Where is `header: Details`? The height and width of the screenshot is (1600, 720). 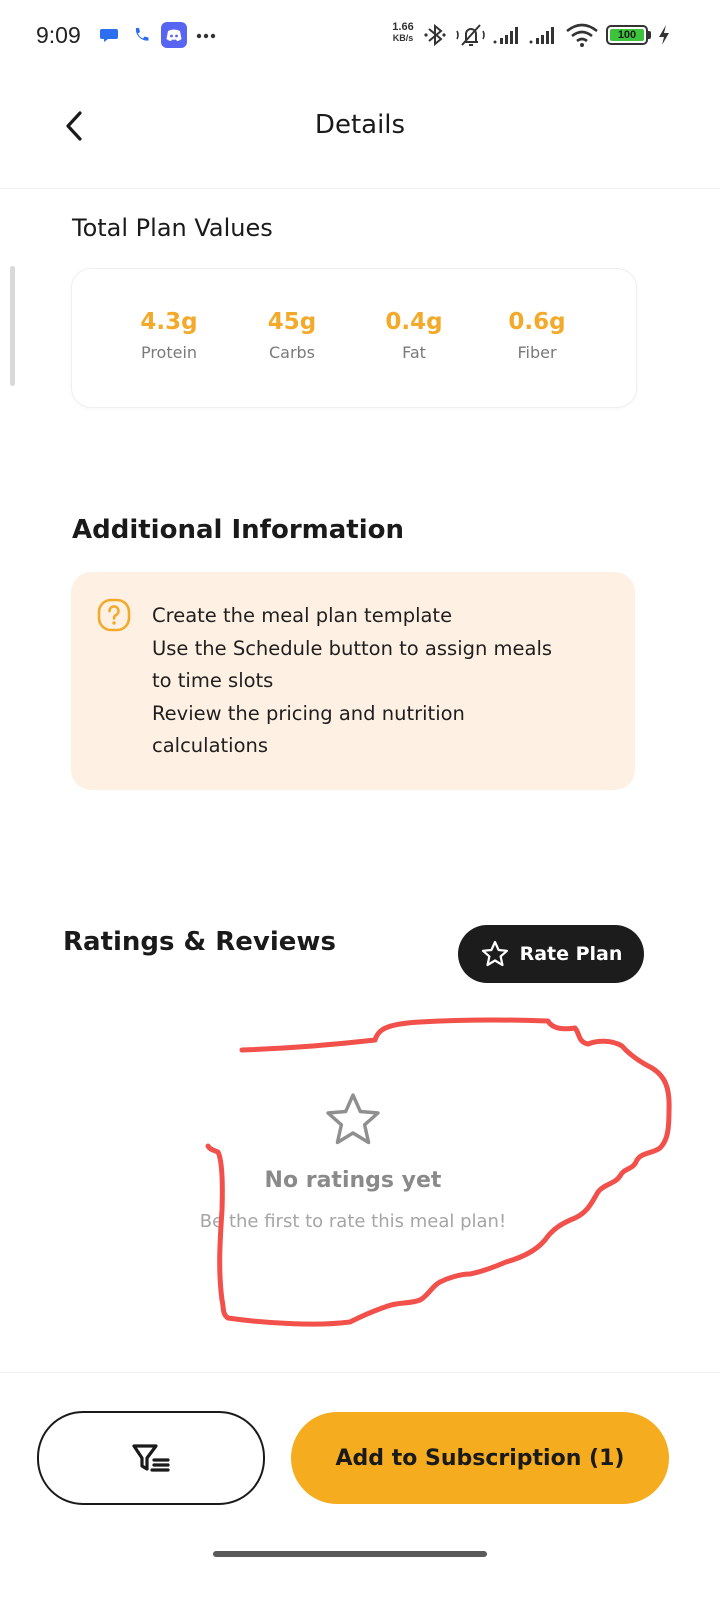 header: Details is located at coordinates (360, 136).